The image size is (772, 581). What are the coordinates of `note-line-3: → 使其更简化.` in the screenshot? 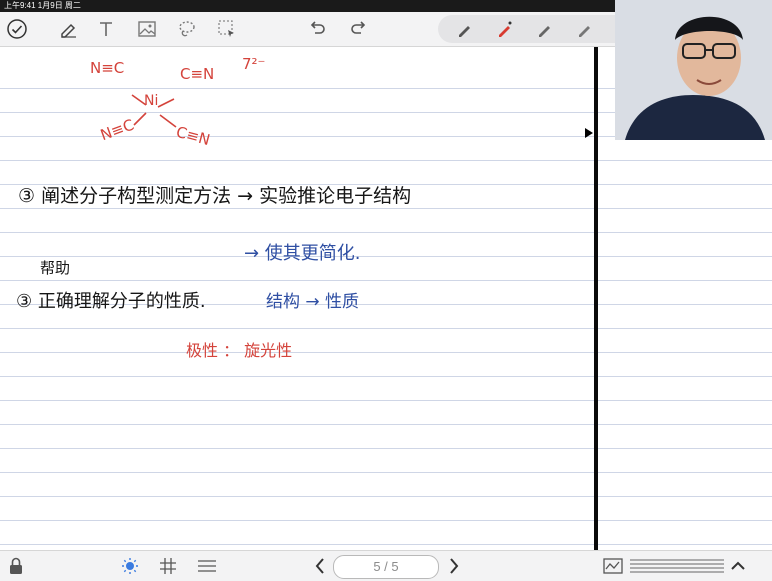 It's located at (302, 253).